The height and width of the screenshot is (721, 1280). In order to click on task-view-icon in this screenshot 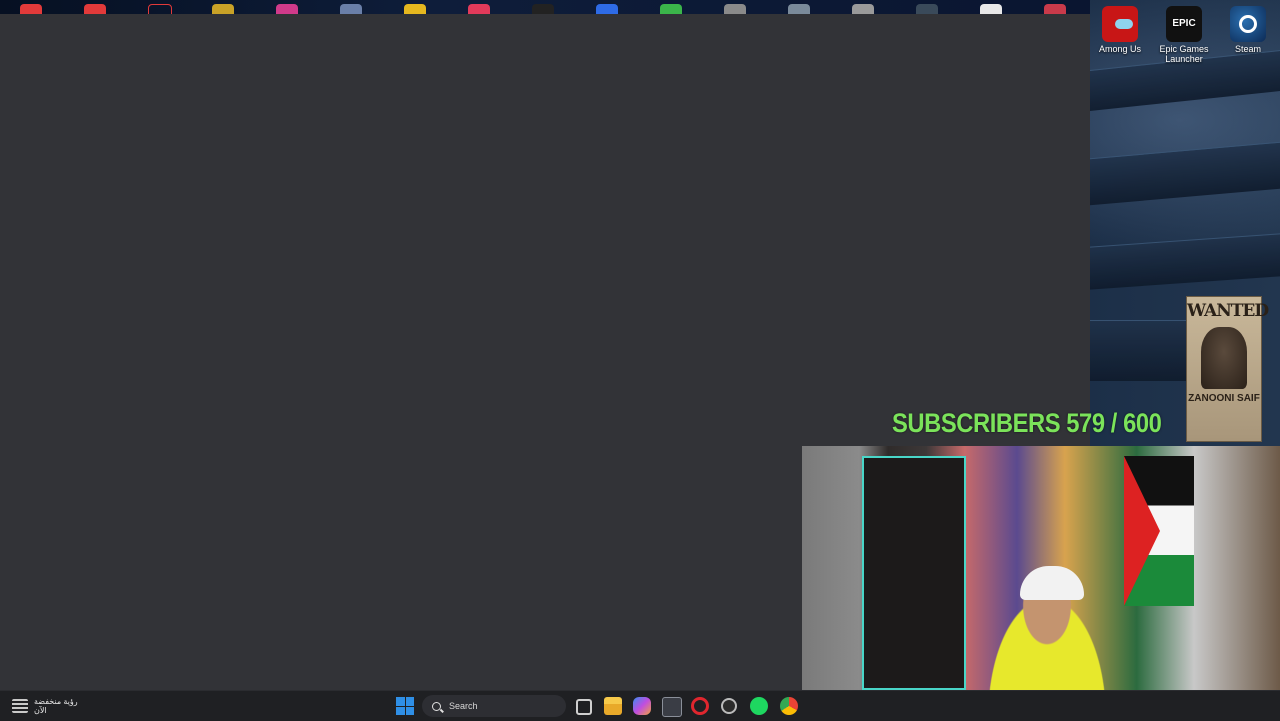, I will do `click(584, 707)`.